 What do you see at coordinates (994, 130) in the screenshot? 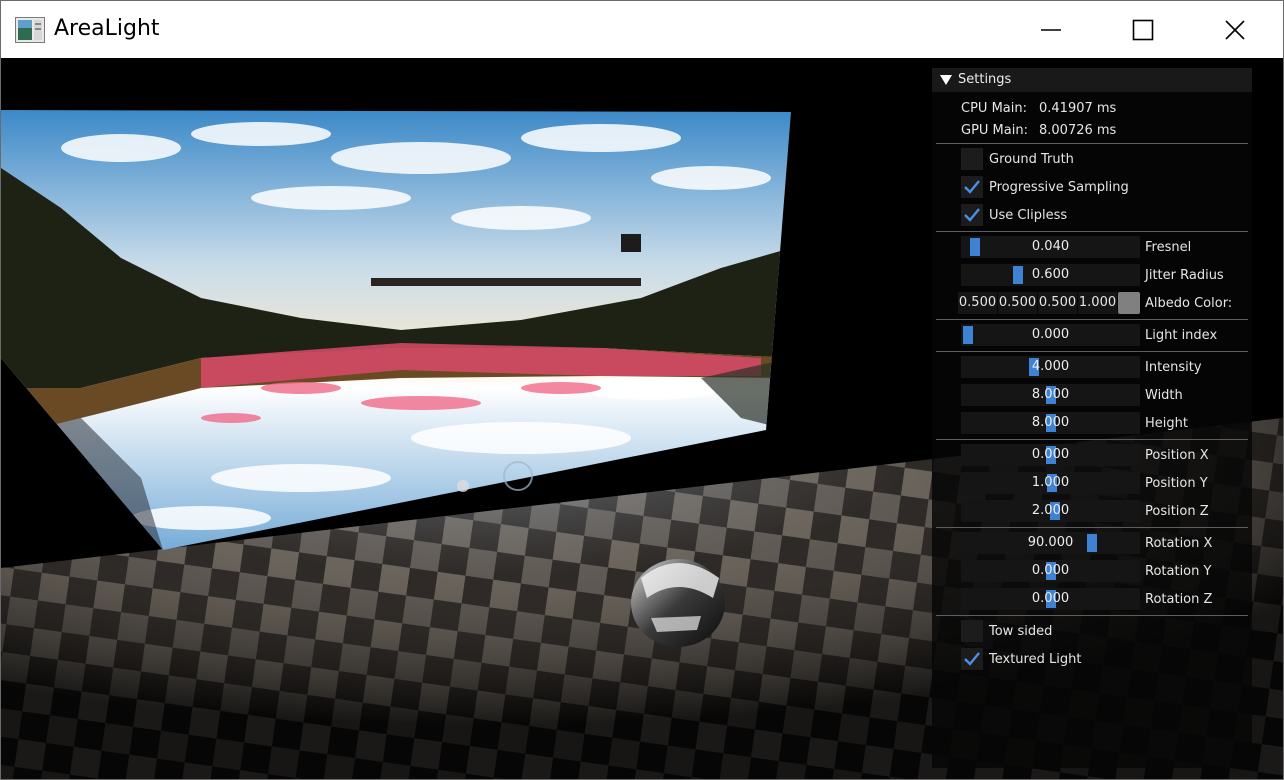
I see `gpu-main-label: GPU Main:` at bounding box center [994, 130].